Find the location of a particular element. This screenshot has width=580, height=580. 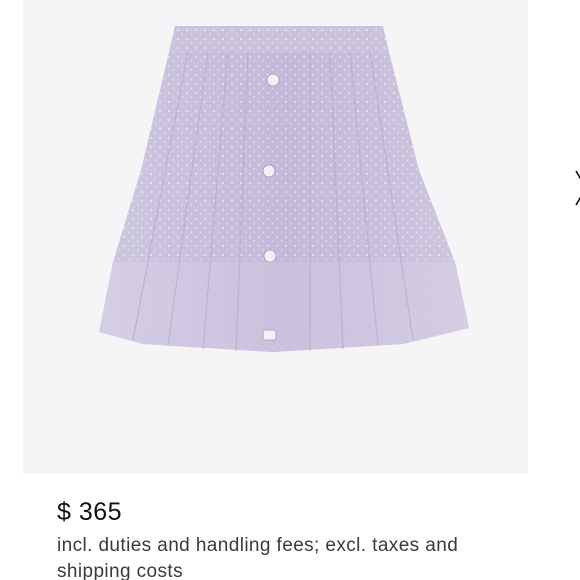

product-price: $ 365 is located at coordinates (90, 512).